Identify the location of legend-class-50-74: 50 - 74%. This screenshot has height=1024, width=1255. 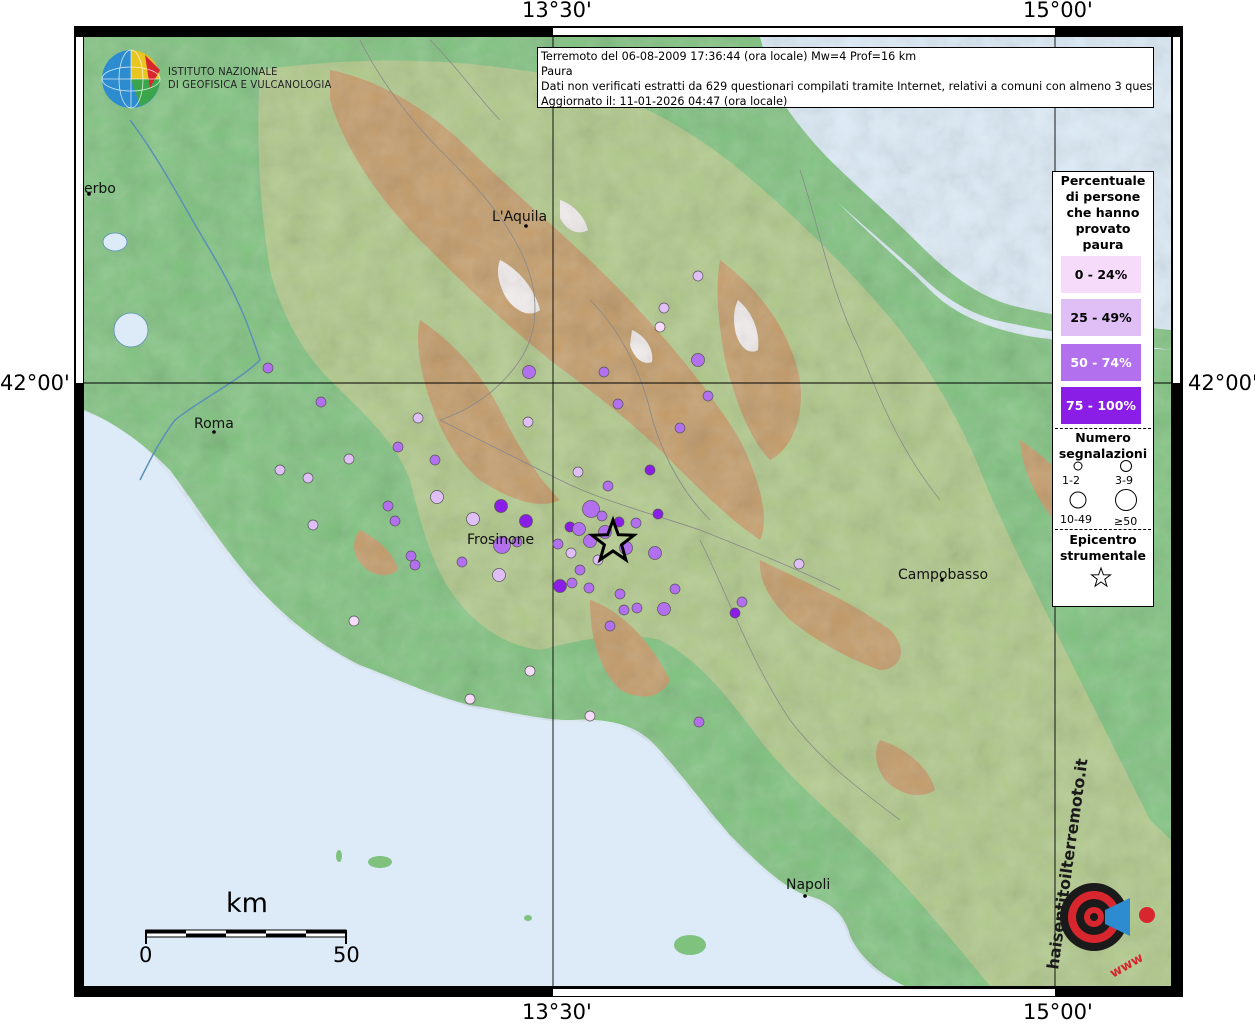
(1101, 362).